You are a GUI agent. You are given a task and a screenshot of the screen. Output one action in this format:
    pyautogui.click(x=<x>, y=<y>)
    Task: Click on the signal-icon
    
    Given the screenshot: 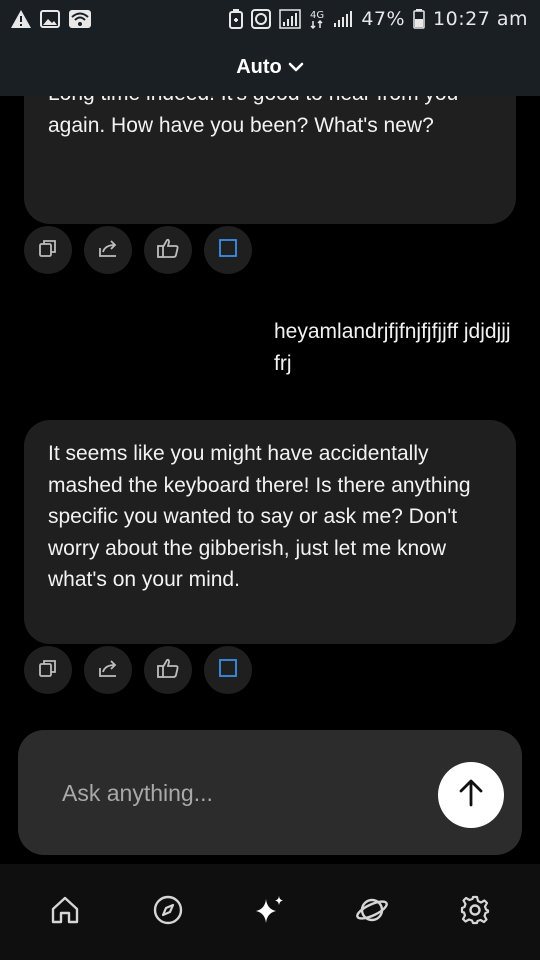 What is the action you would take?
    pyautogui.click(x=290, y=19)
    